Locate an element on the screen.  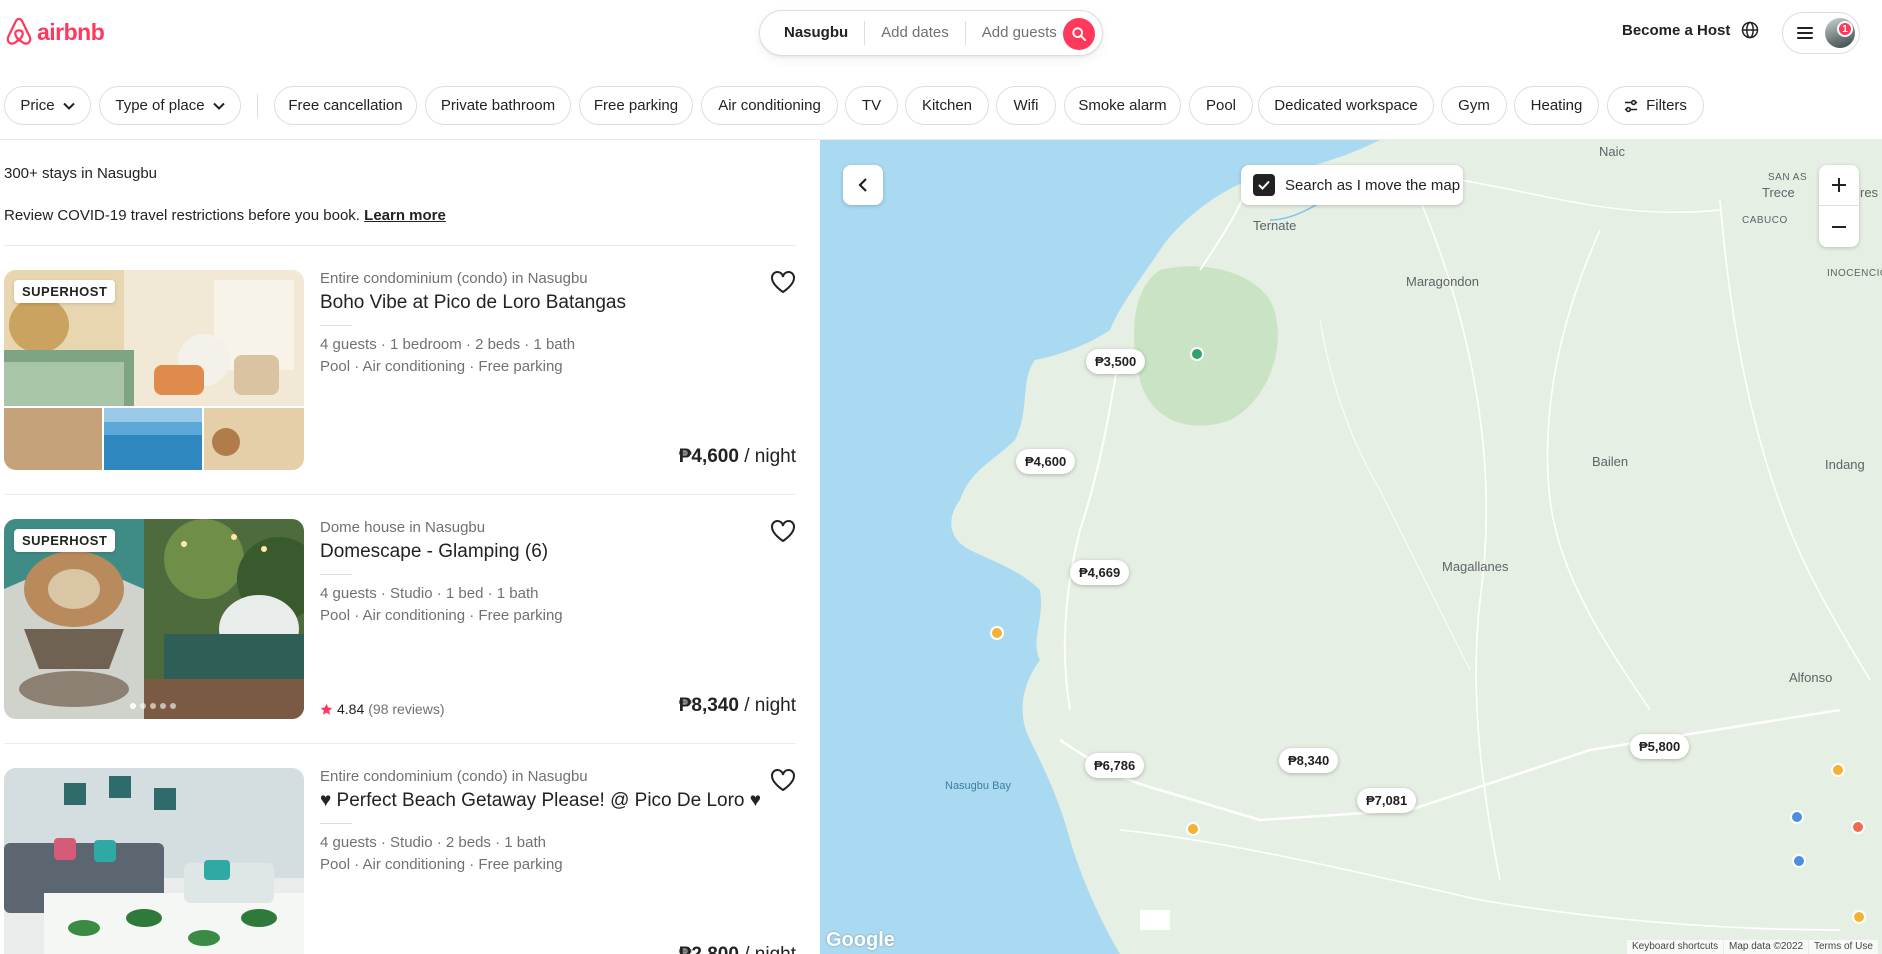
filter-dedicated-workspace: Dedicated workspace is located at coordinates (1346, 105).